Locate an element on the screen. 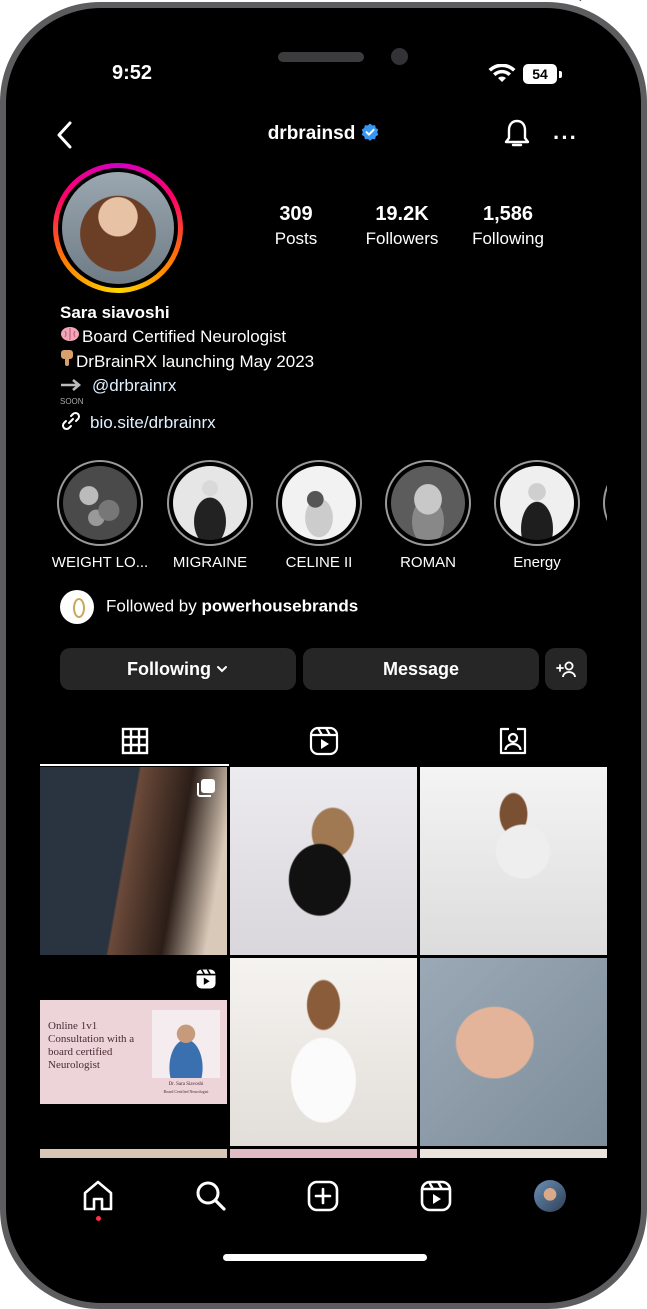  pointing-down-emoji-icon is located at coordinates (68, 361).